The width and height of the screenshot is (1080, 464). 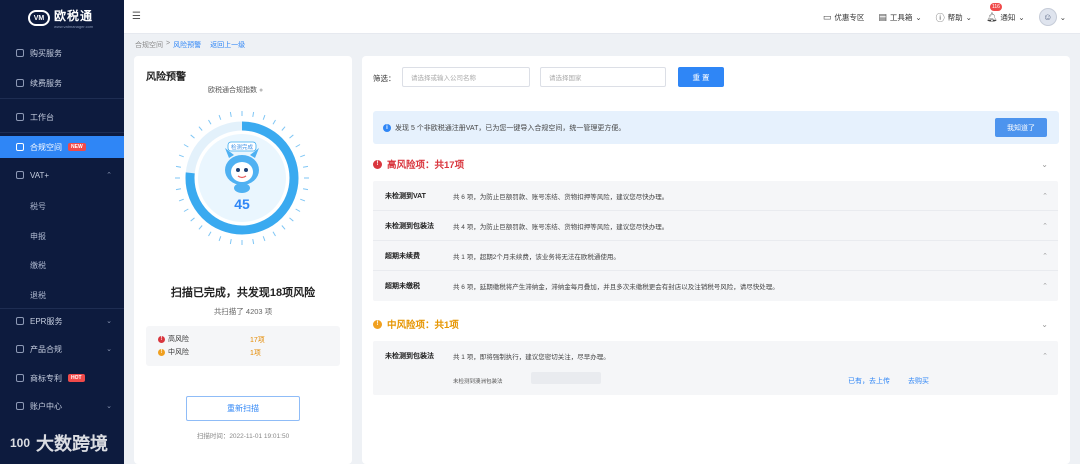 What do you see at coordinates (76, 378) in the screenshot?
I see `hot-badge: HOT` at bounding box center [76, 378].